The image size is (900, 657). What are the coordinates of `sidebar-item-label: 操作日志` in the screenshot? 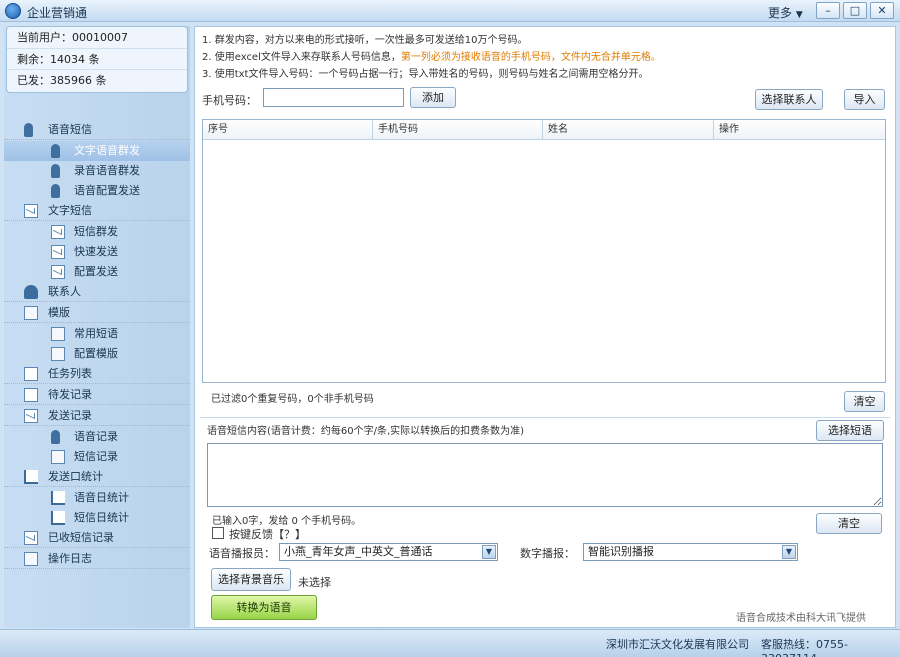 It's located at (70, 558).